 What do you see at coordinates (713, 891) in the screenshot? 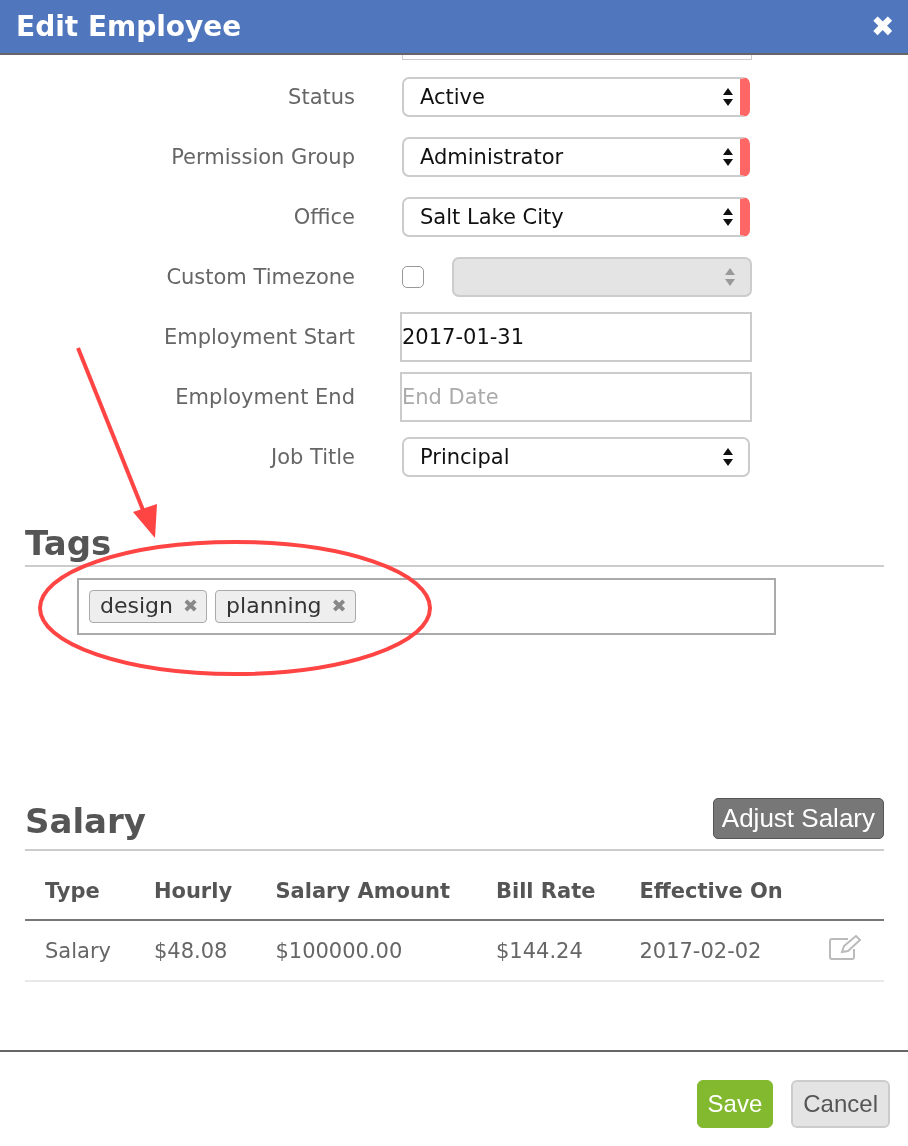
I see `column-header: Effective On` at bounding box center [713, 891].